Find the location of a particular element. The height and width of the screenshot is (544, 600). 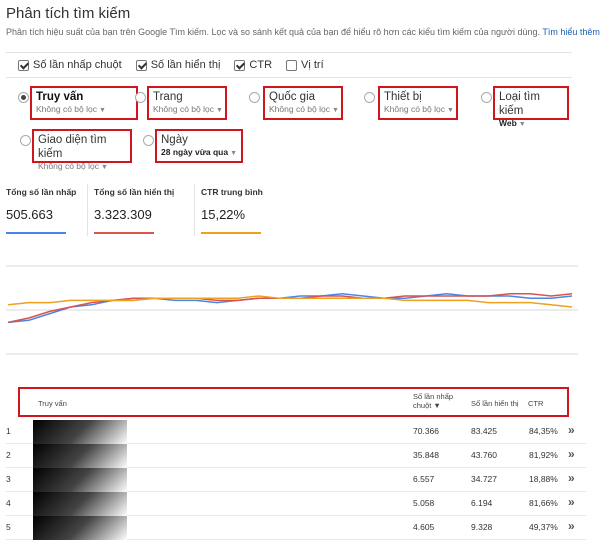

total-ctr: CTR trung bình 15,22% is located at coordinates (240, 210).